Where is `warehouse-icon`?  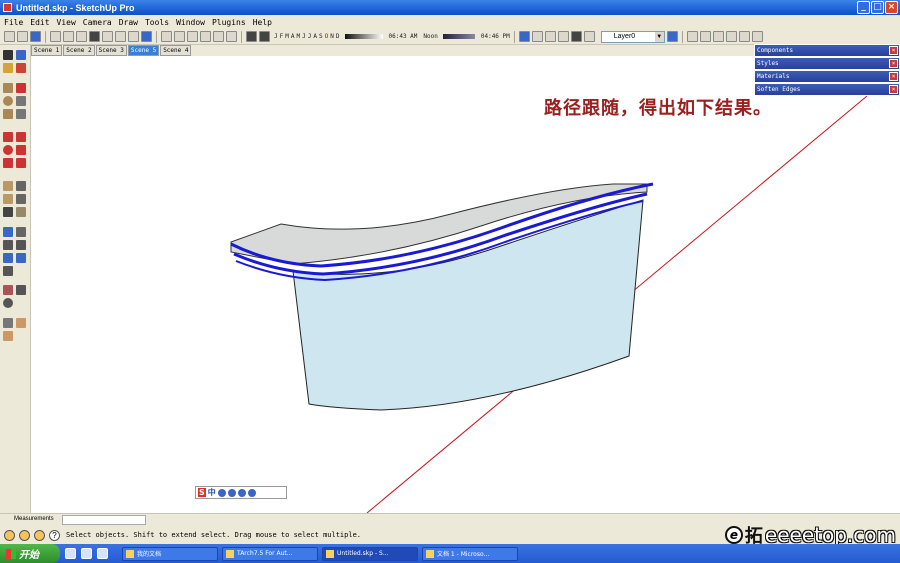
warehouse-icon is located at coordinates (744, 36).